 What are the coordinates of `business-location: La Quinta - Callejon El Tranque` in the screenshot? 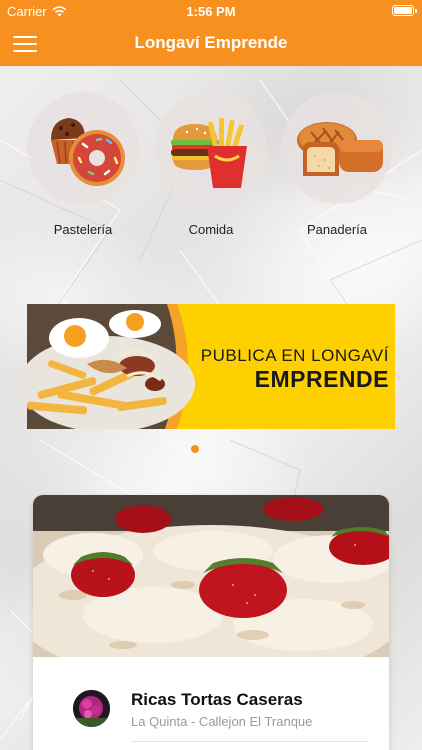 It's located at (222, 721).